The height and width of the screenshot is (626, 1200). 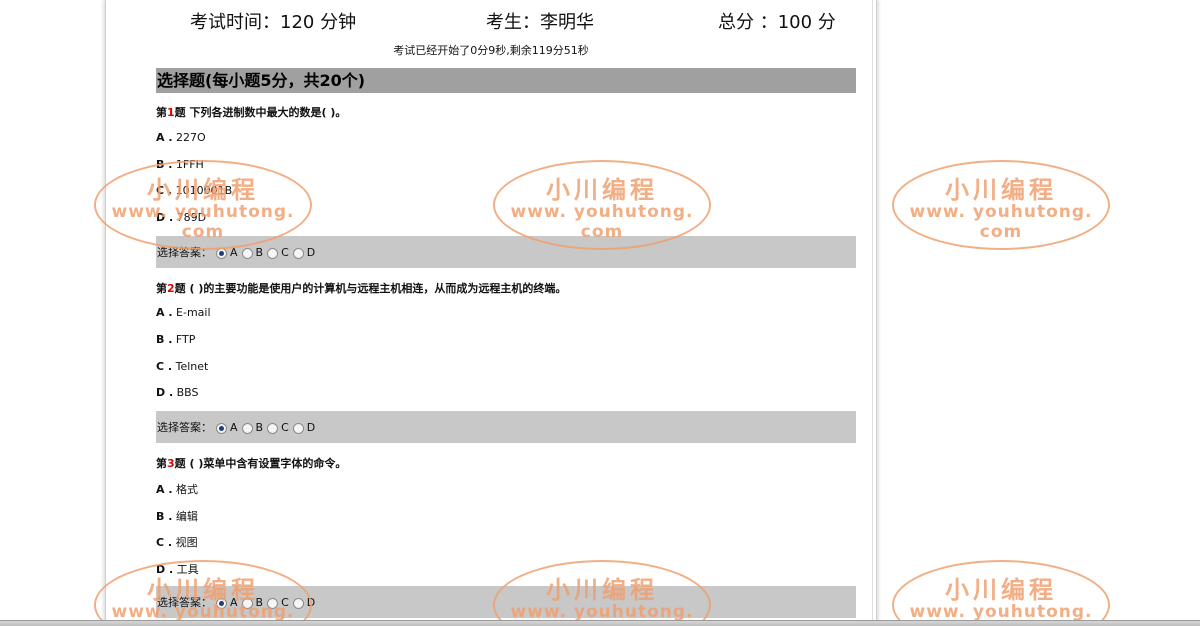 What do you see at coordinates (185, 542) in the screenshot?
I see `option-text: 视图` at bounding box center [185, 542].